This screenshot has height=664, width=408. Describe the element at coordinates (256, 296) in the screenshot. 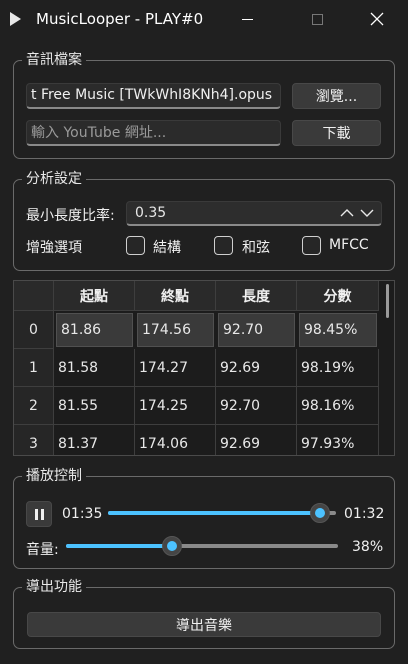

I see `column-header-length: 長度` at that location.